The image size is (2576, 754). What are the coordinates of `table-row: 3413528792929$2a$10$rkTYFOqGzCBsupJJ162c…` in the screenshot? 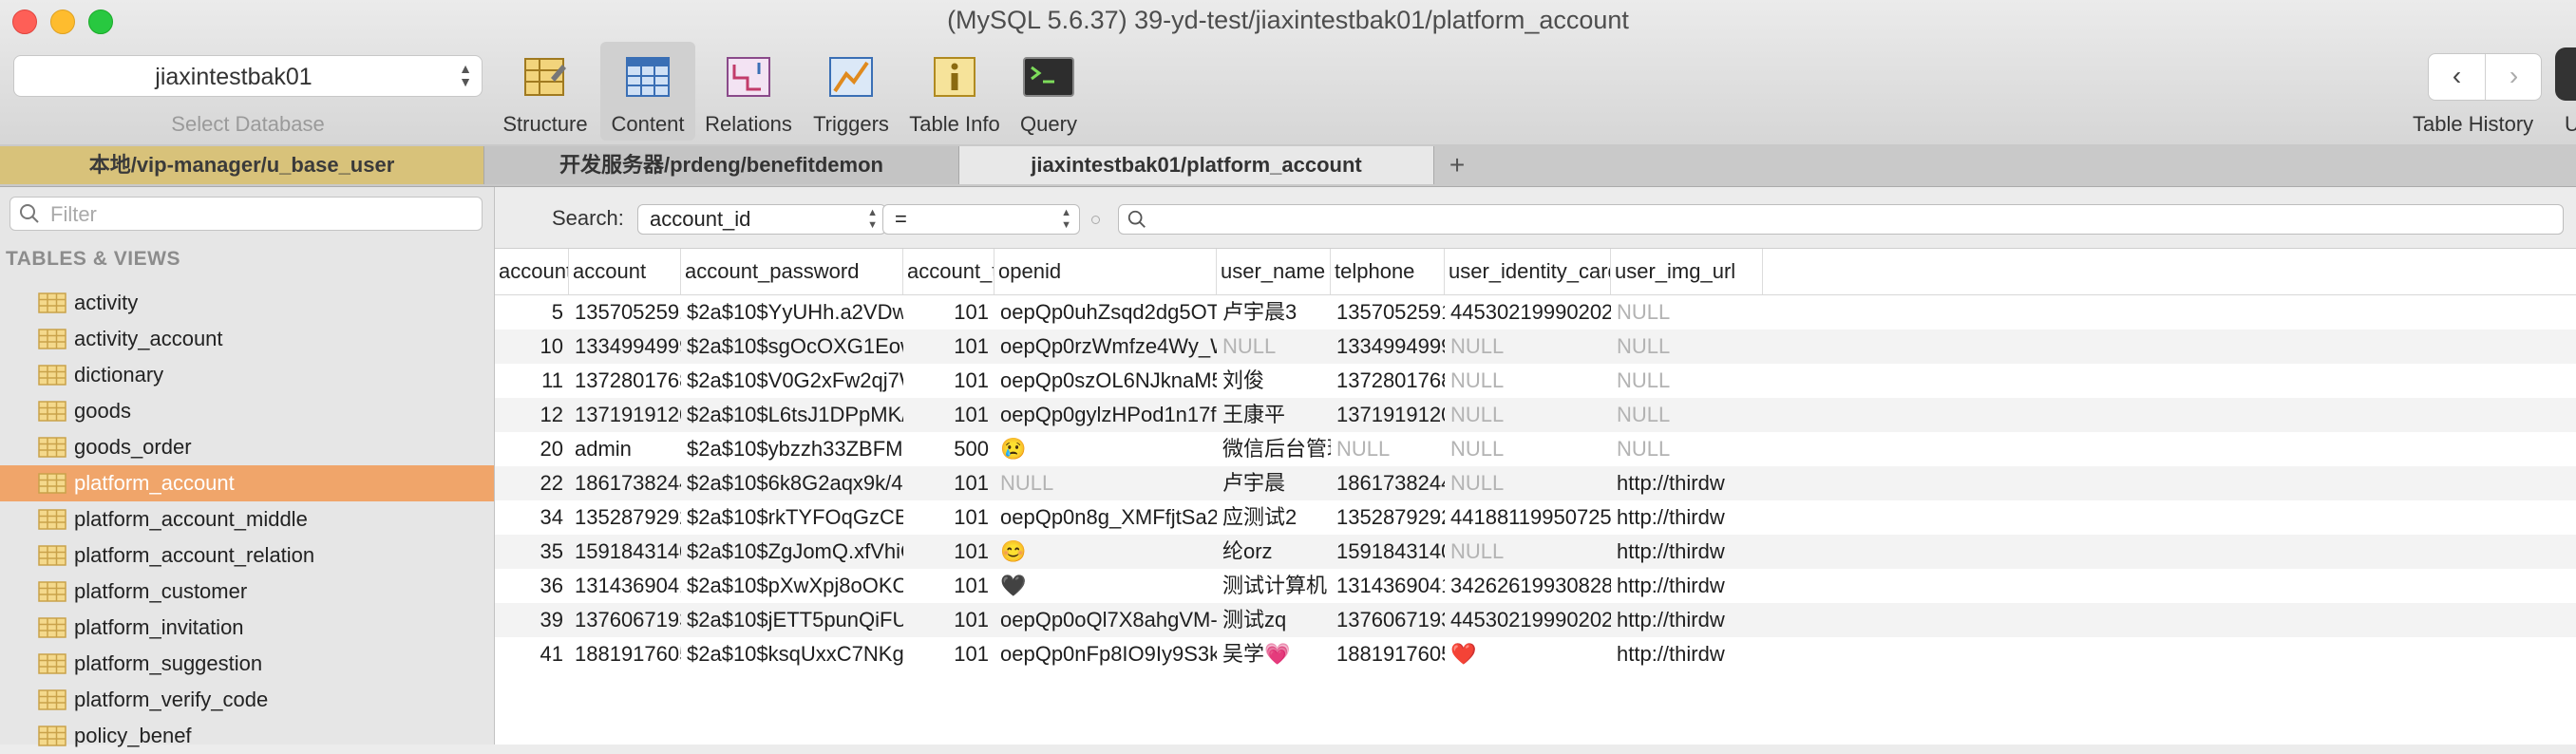 It's located at (1535, 517).